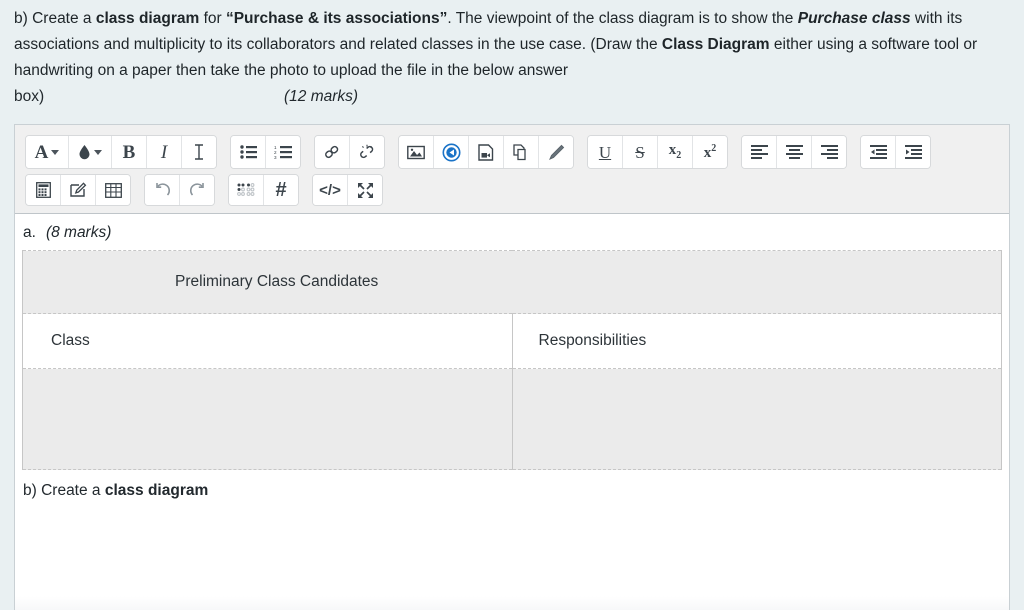 The width and height of the screenshot is (1024, 610). I want to click on unlink-icon, so click(367, 152).